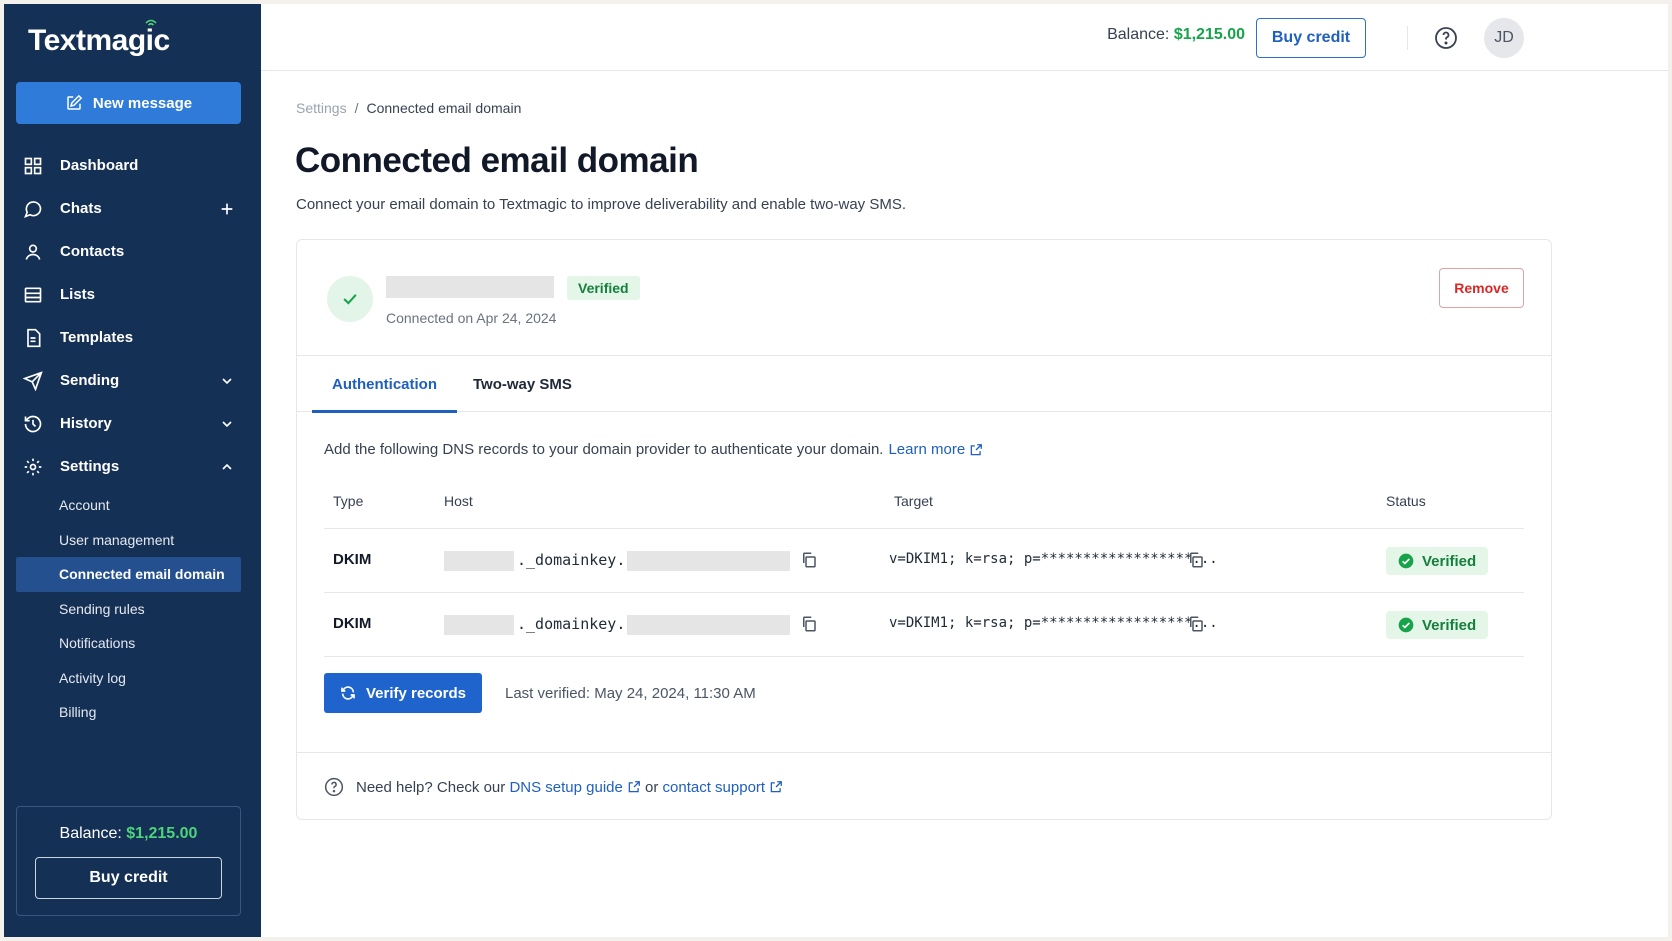  What do you see at coordinates (33, 252) in the screenshot?
I see `person-icon` at bounding box center [33, 252].